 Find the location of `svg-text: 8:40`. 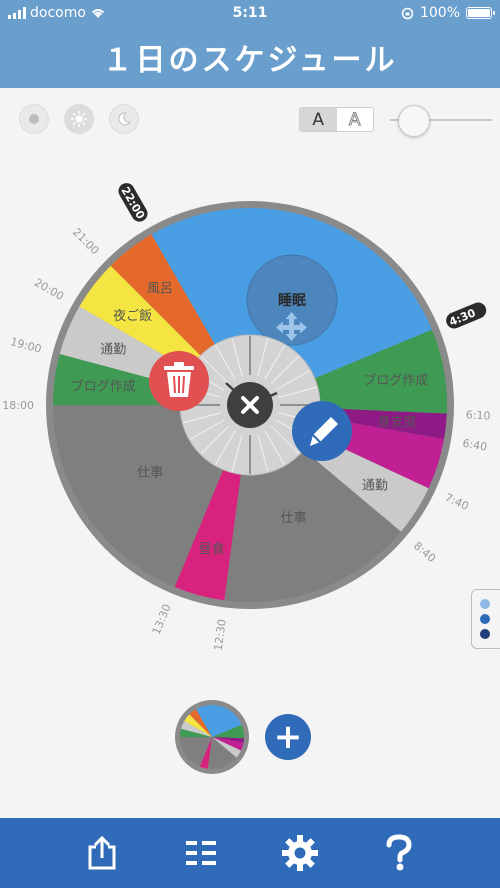

svg-text: 8:40 is located at coordinates (424, 552).